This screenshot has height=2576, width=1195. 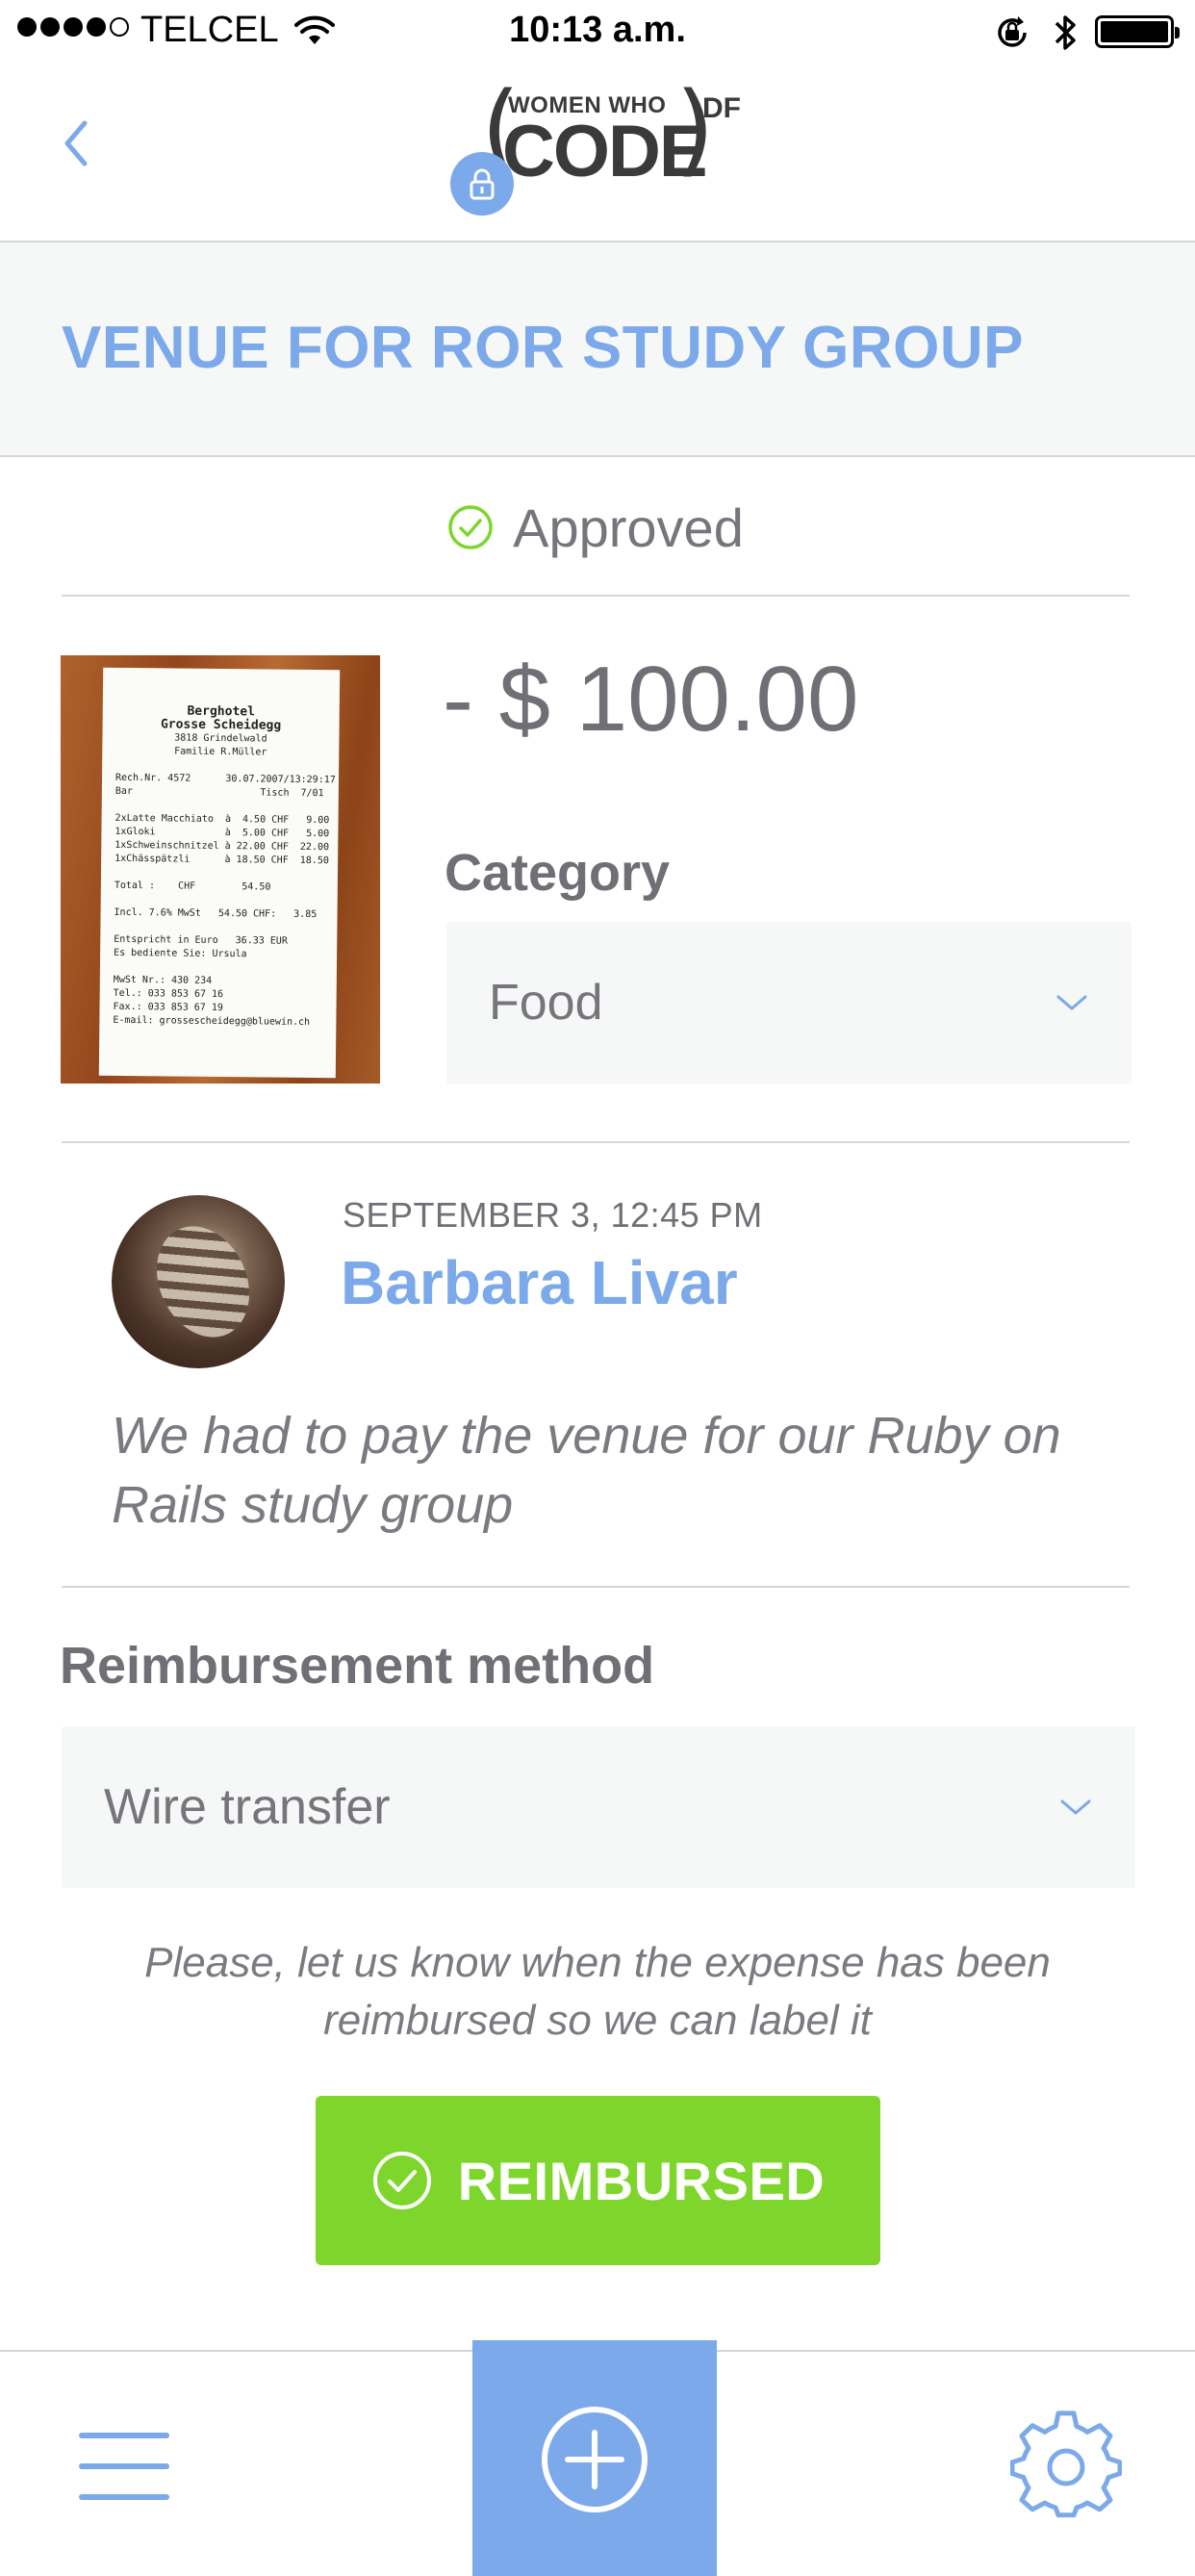 What do you see at coordinates (629, 527) in the screenshot?
I see `status-label: Approved` at bounding box center [629, 527].